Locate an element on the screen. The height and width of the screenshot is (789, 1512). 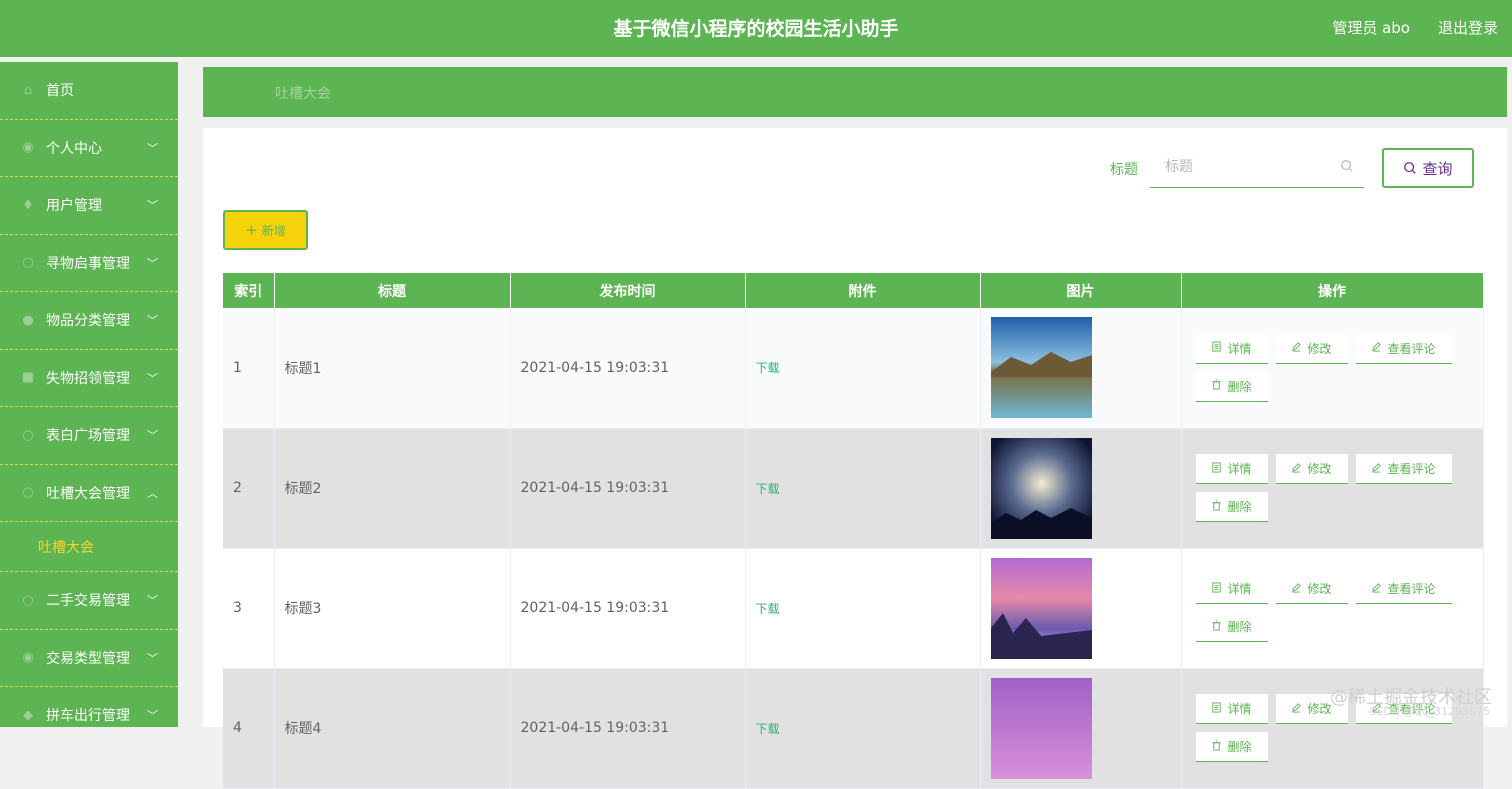
sidebar-item-10: ◆ 拼车出行管理 ﹀ is located at coordinates (89, 707).